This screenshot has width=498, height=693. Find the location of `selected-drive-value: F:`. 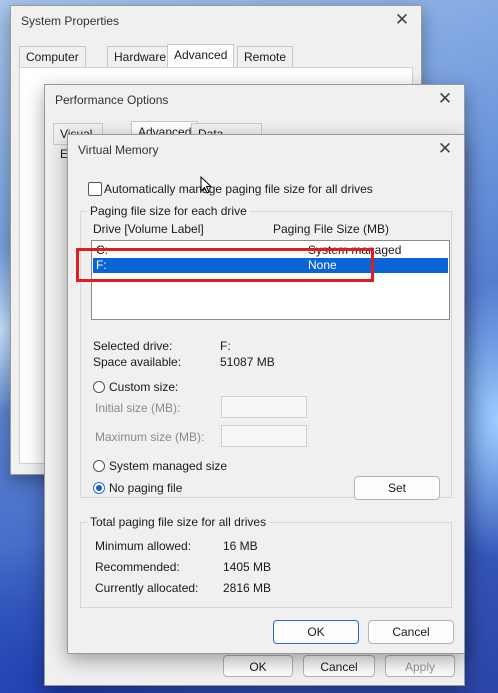

selected-drive-value: F: is located at coordinates (225, 346).